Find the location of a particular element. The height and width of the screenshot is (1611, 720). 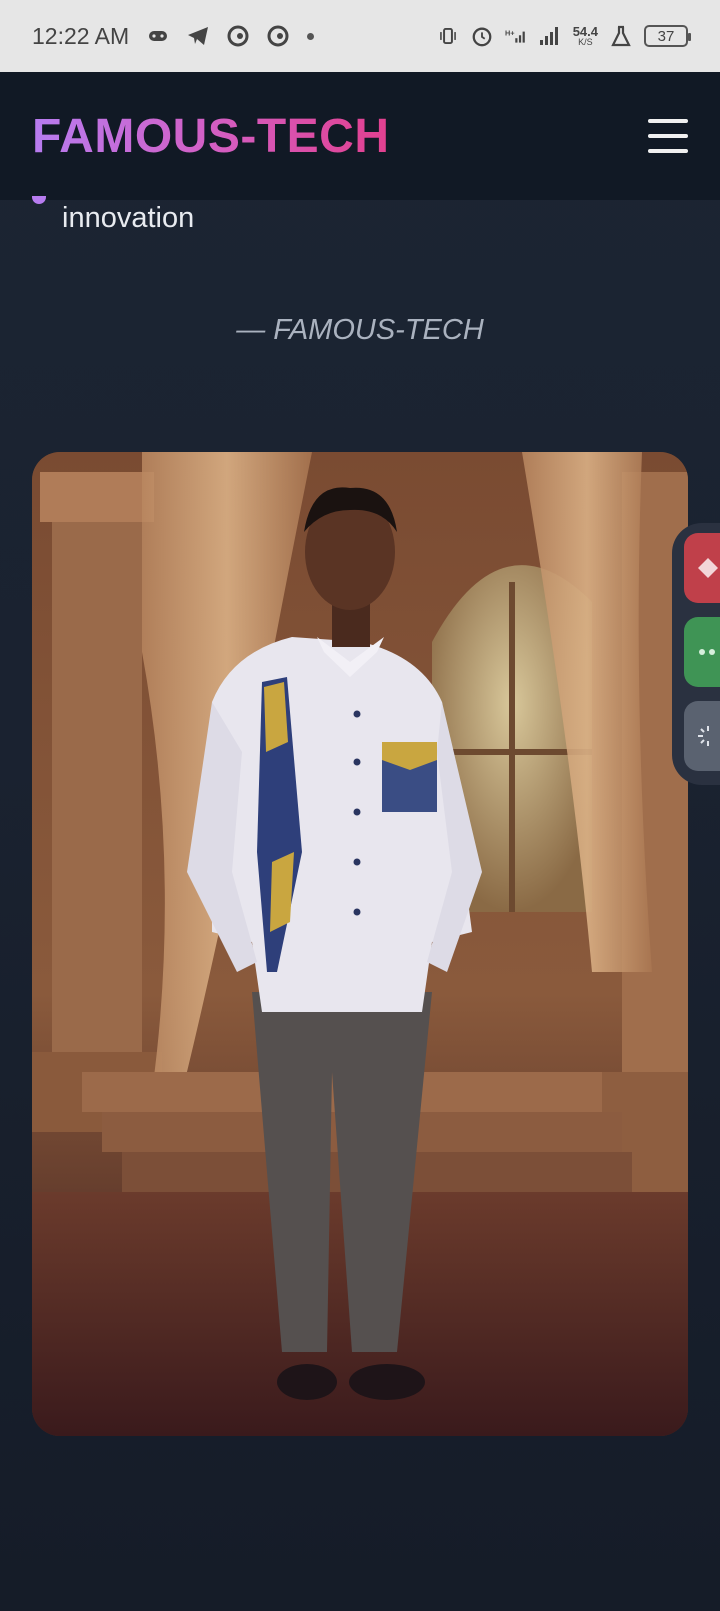

notification-dot-icon is located at coordinates (311, 36).